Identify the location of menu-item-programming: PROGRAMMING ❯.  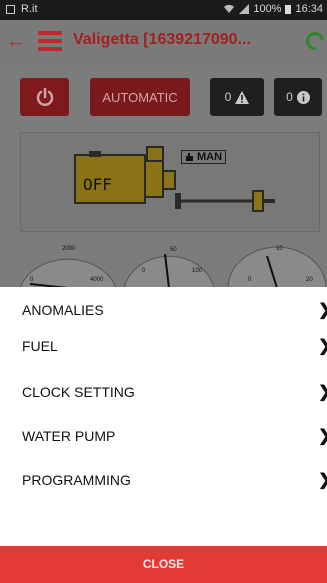
(163, 480).